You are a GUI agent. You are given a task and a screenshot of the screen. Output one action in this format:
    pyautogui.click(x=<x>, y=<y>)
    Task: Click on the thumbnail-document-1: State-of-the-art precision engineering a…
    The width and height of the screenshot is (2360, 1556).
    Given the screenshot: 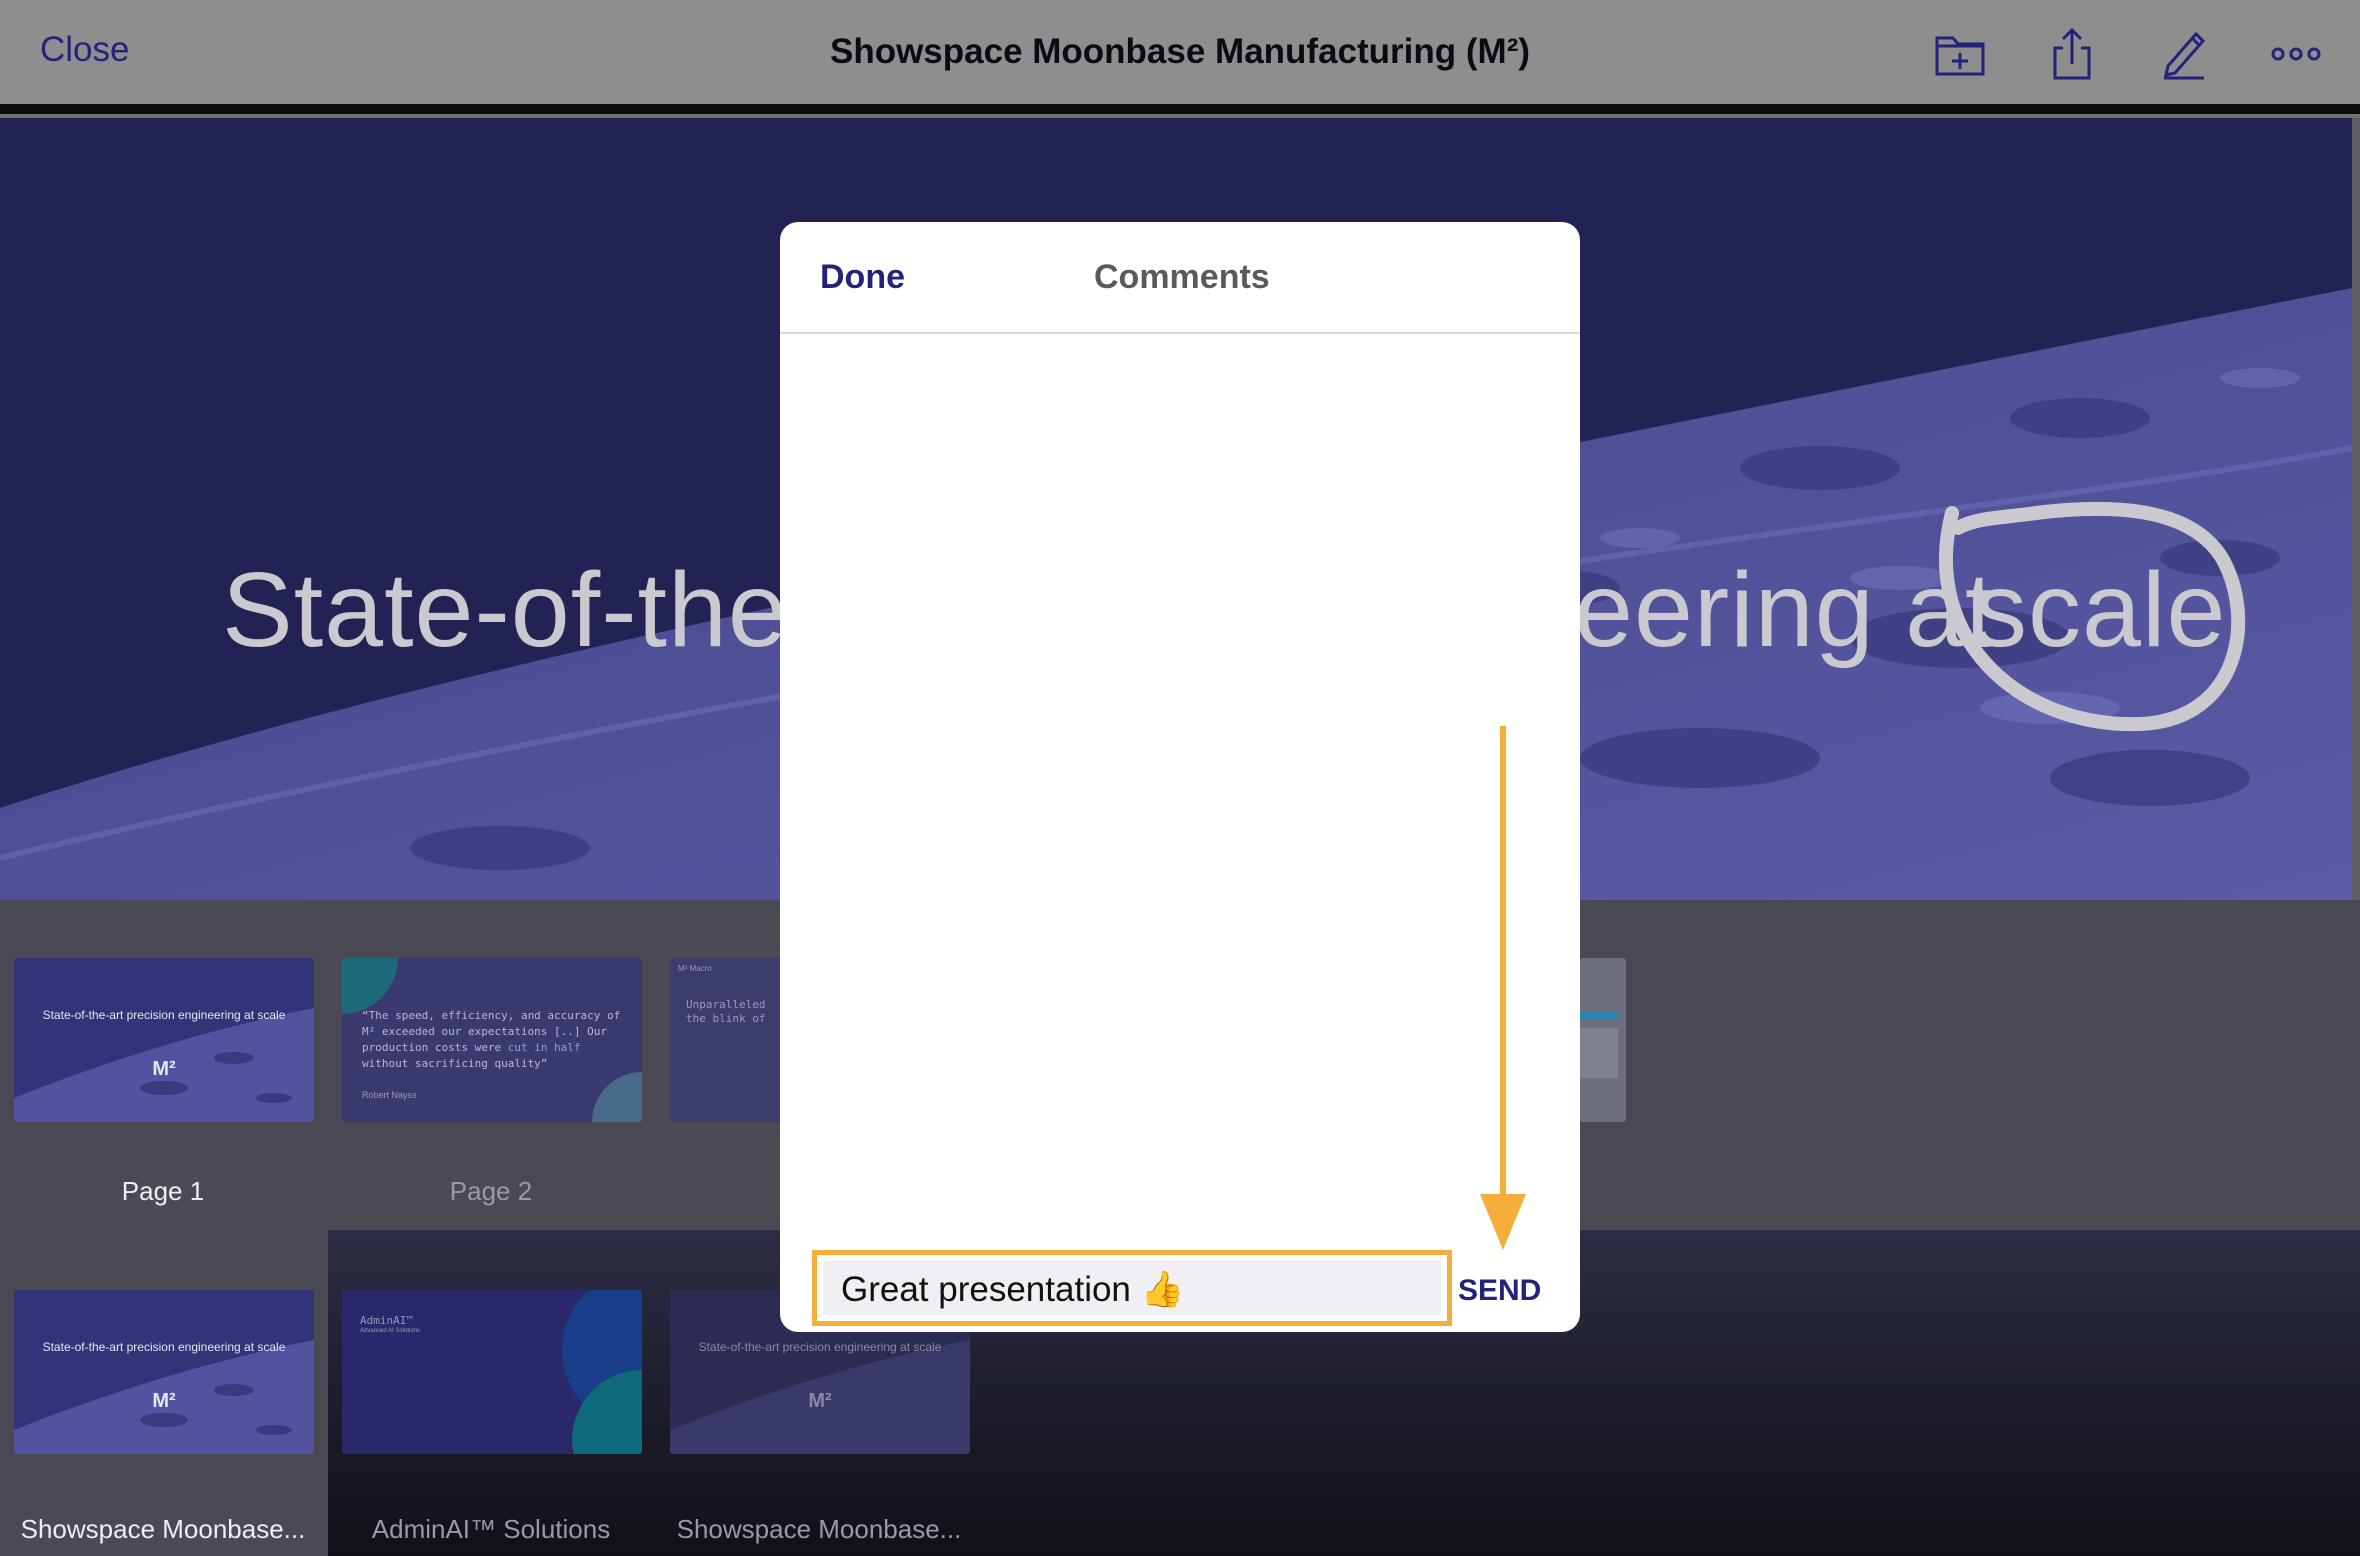 What is the action you would take?
    pyautogui.click(x=164, y=1372)
    